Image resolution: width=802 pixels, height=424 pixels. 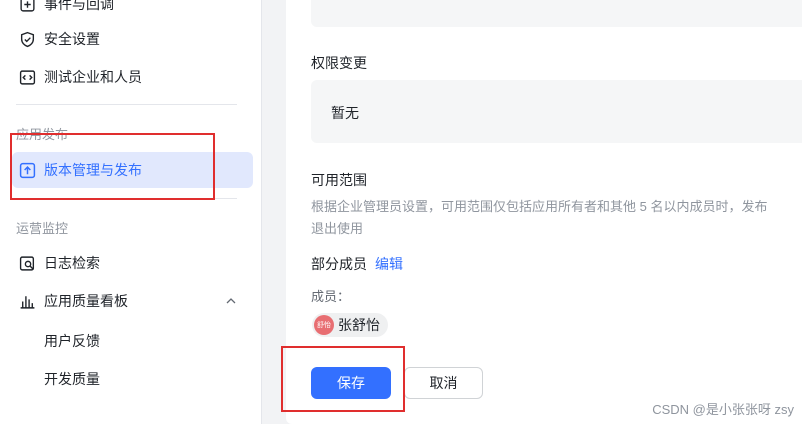 I want to click on sidebar-item-security: 安全设置, so click(x=132, y=39).